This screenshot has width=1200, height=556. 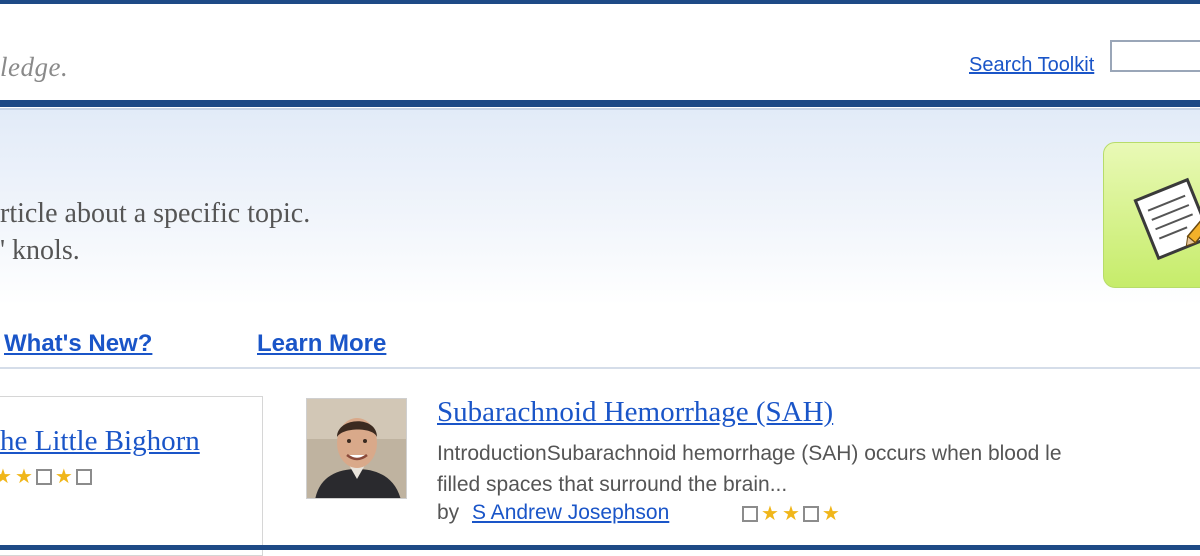 I want to click on header-divider, so click(x=600, y=103).